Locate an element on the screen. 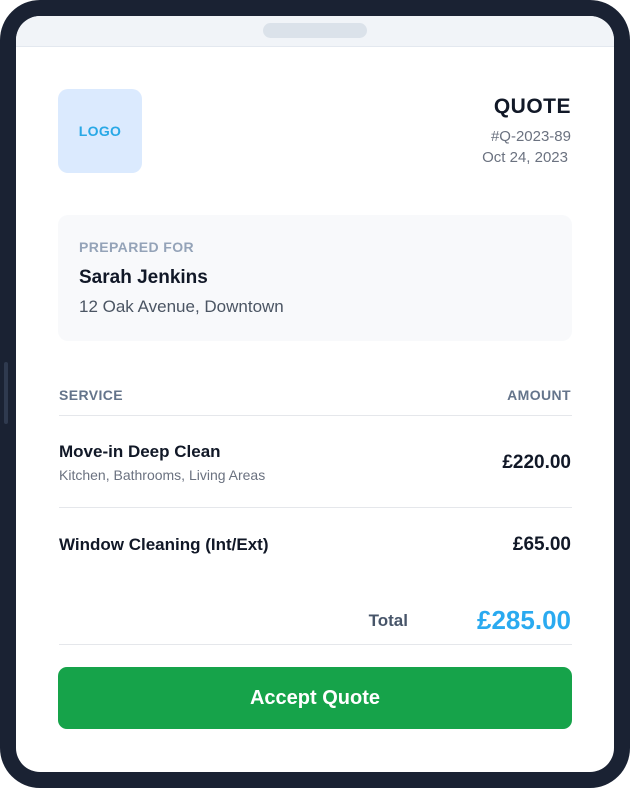  total-label: Total is located at coordinates (388, 620).